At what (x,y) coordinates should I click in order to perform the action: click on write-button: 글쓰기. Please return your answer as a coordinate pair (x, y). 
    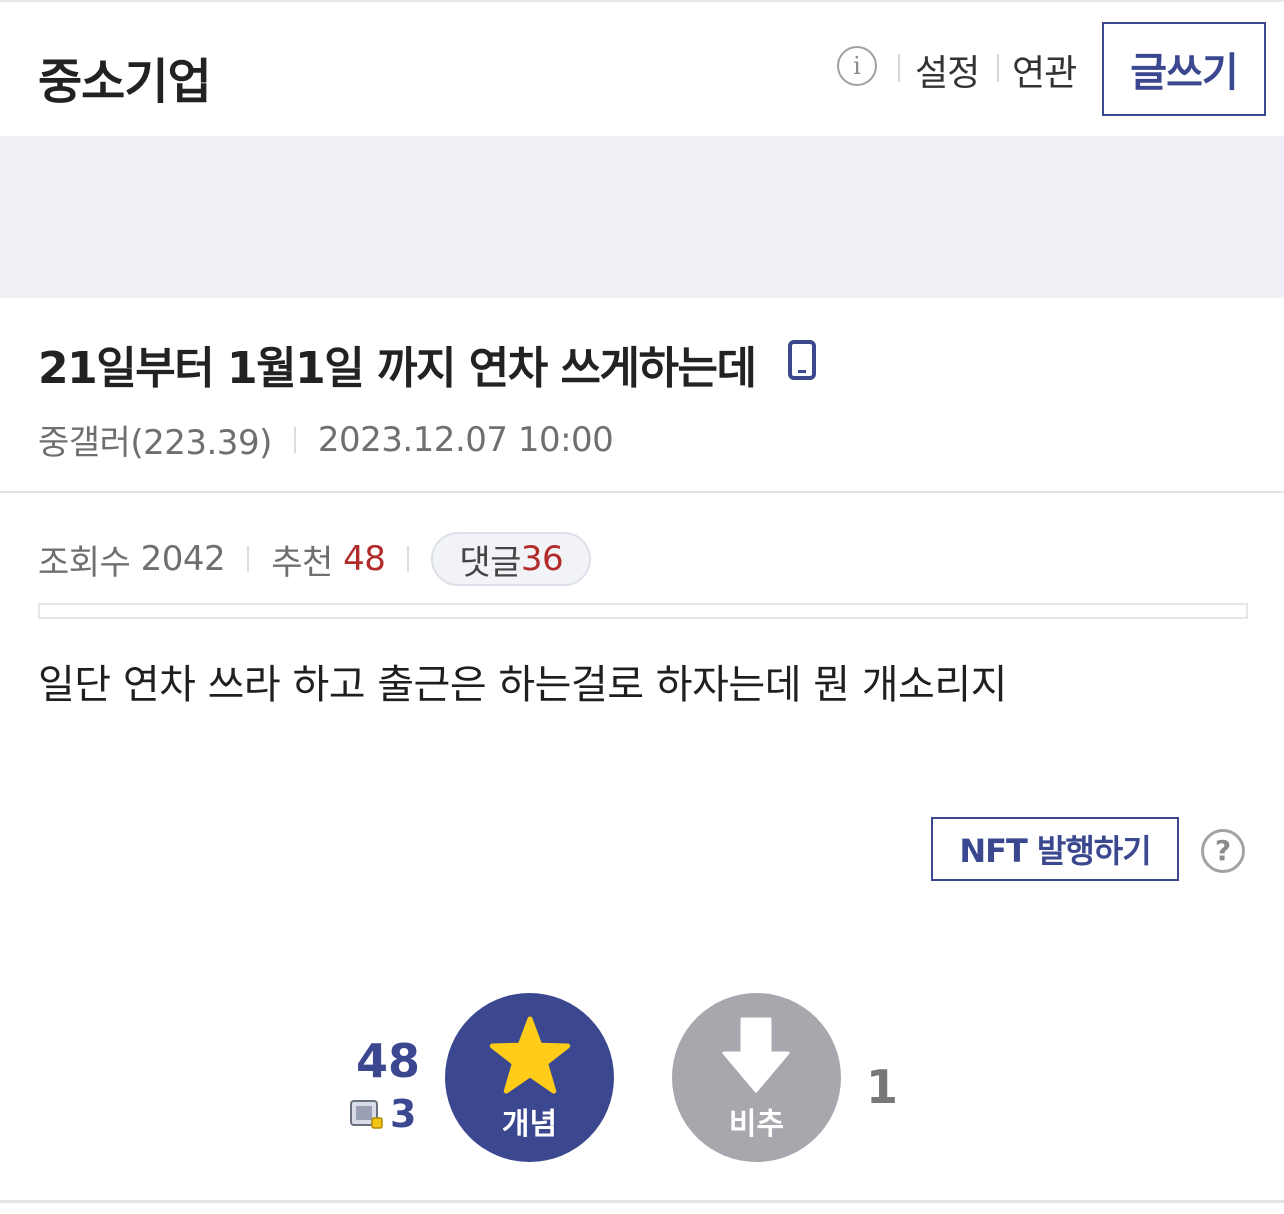
    Looking at the image, I should click on (1184, 69).